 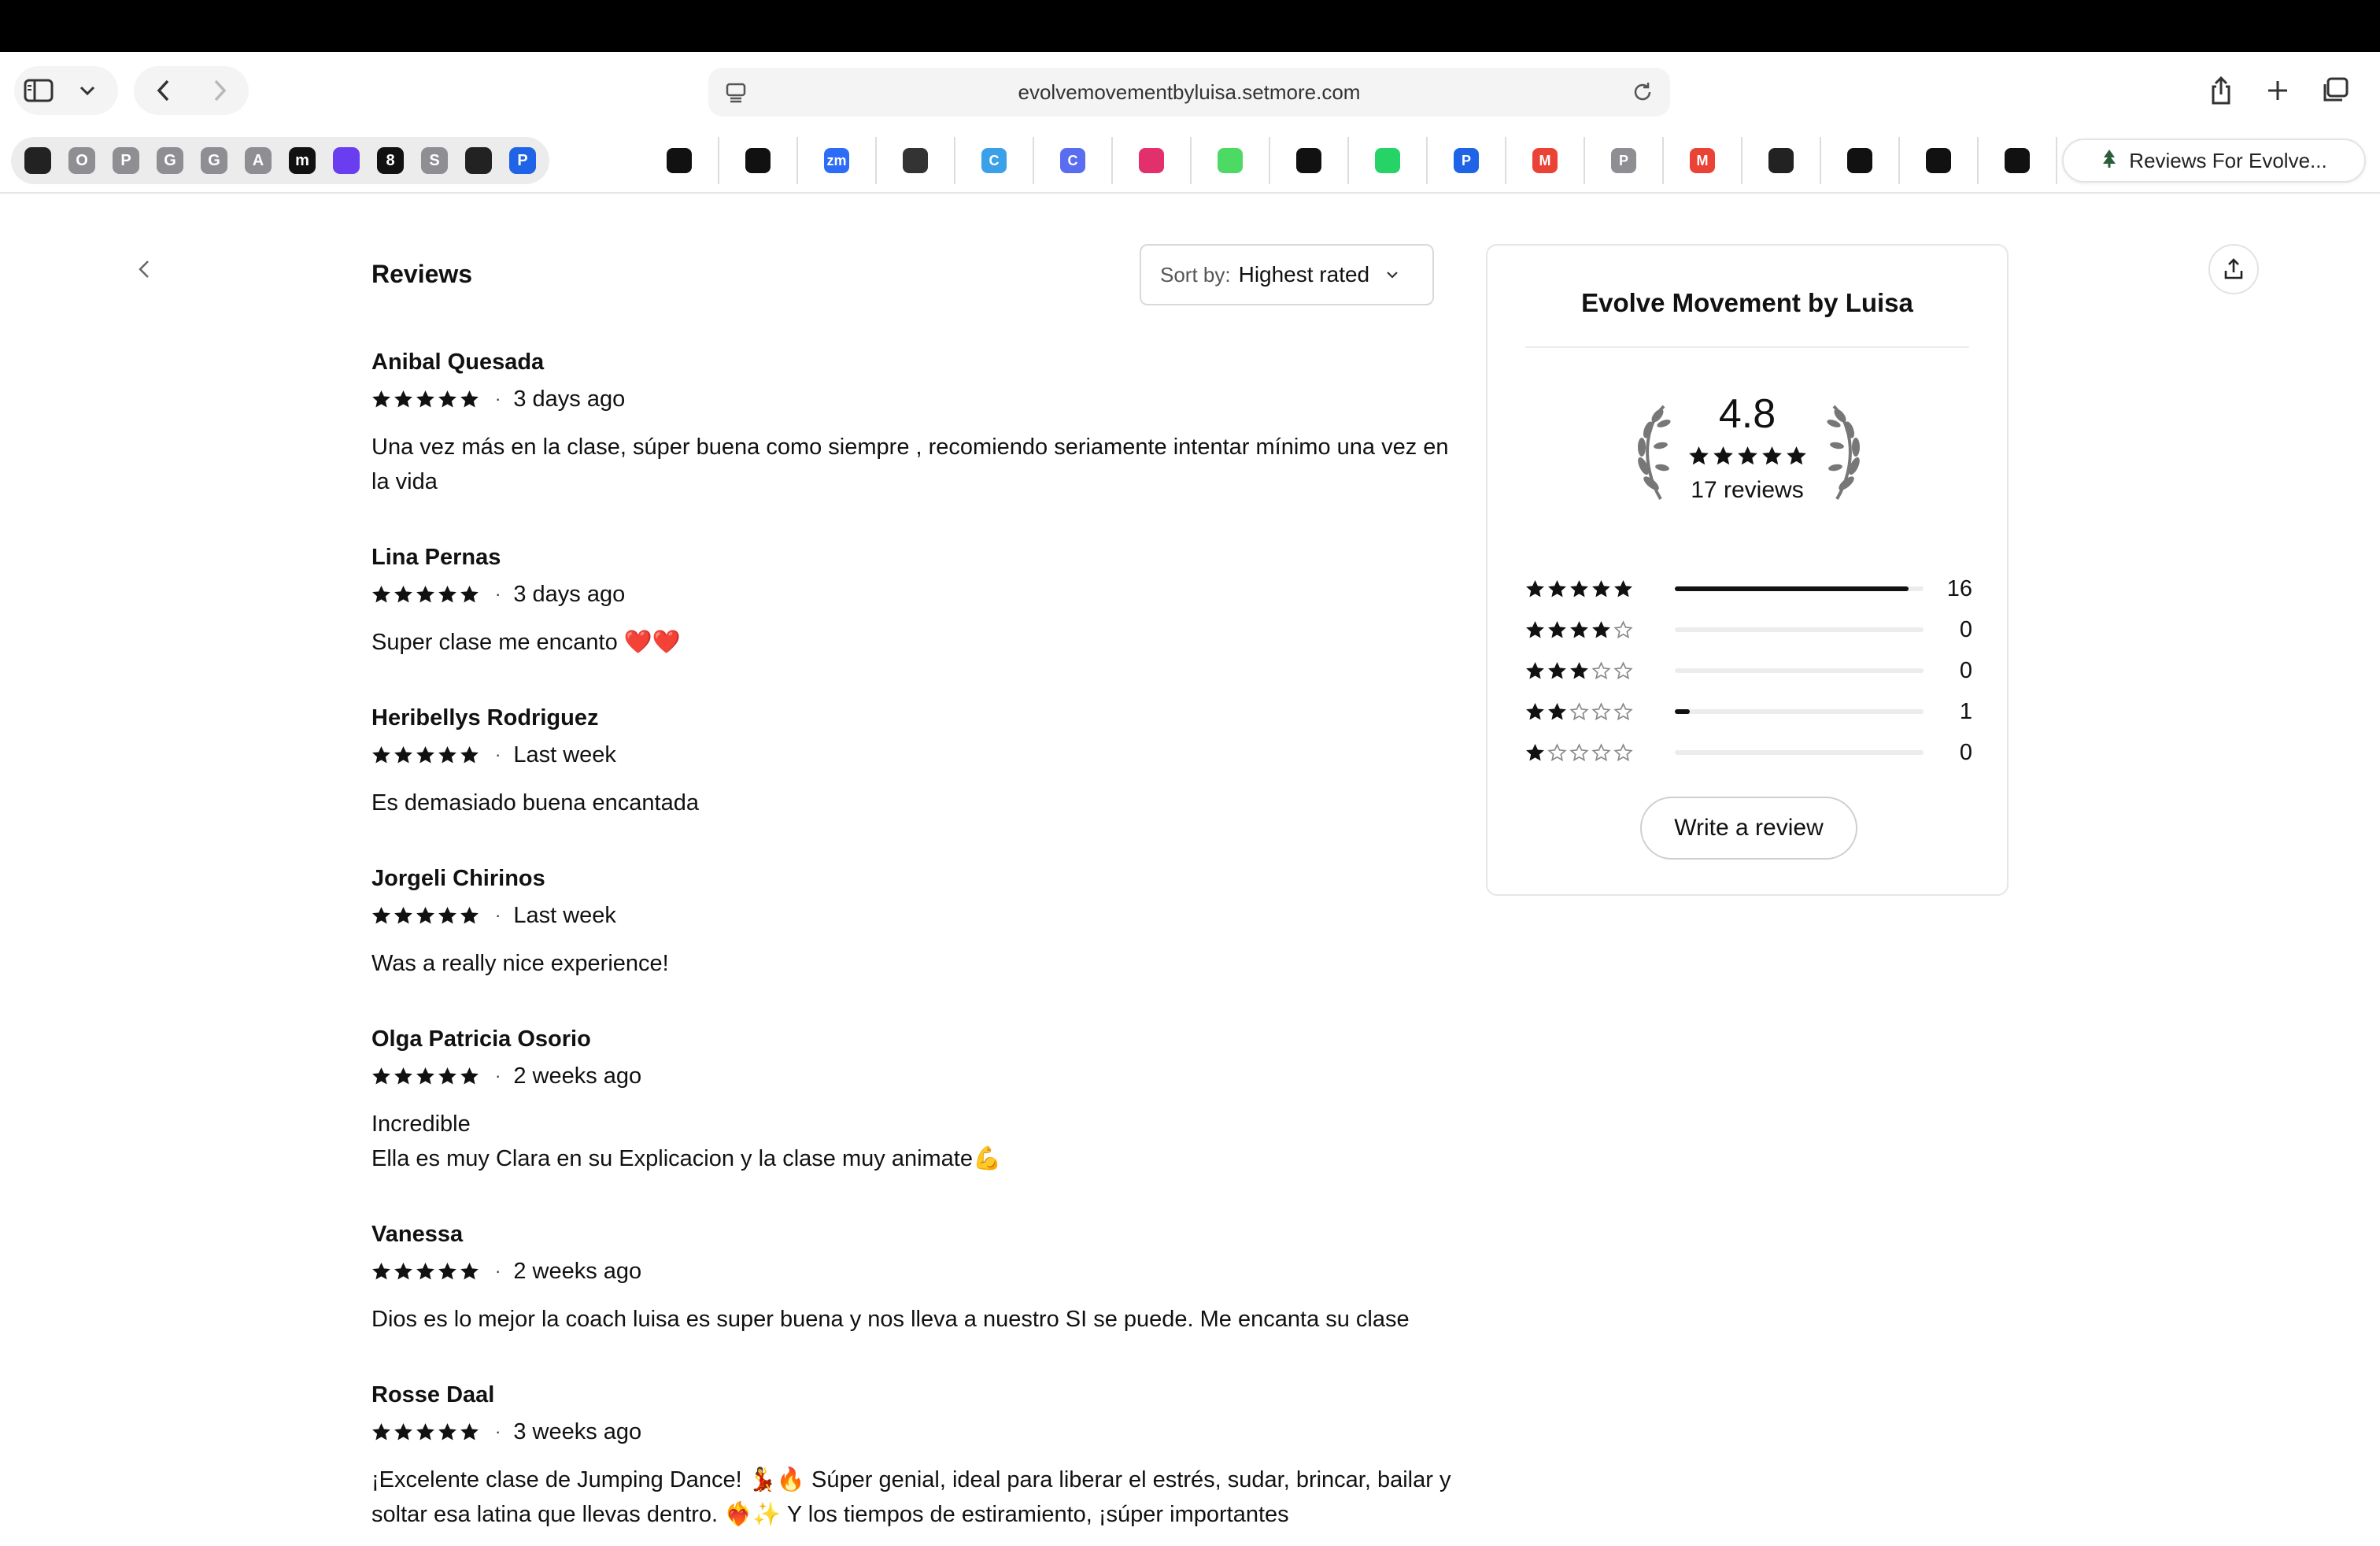 I want to click on address-bar: evolvemovementbyluisa.setmore.com, so click(x=1189, y=93).